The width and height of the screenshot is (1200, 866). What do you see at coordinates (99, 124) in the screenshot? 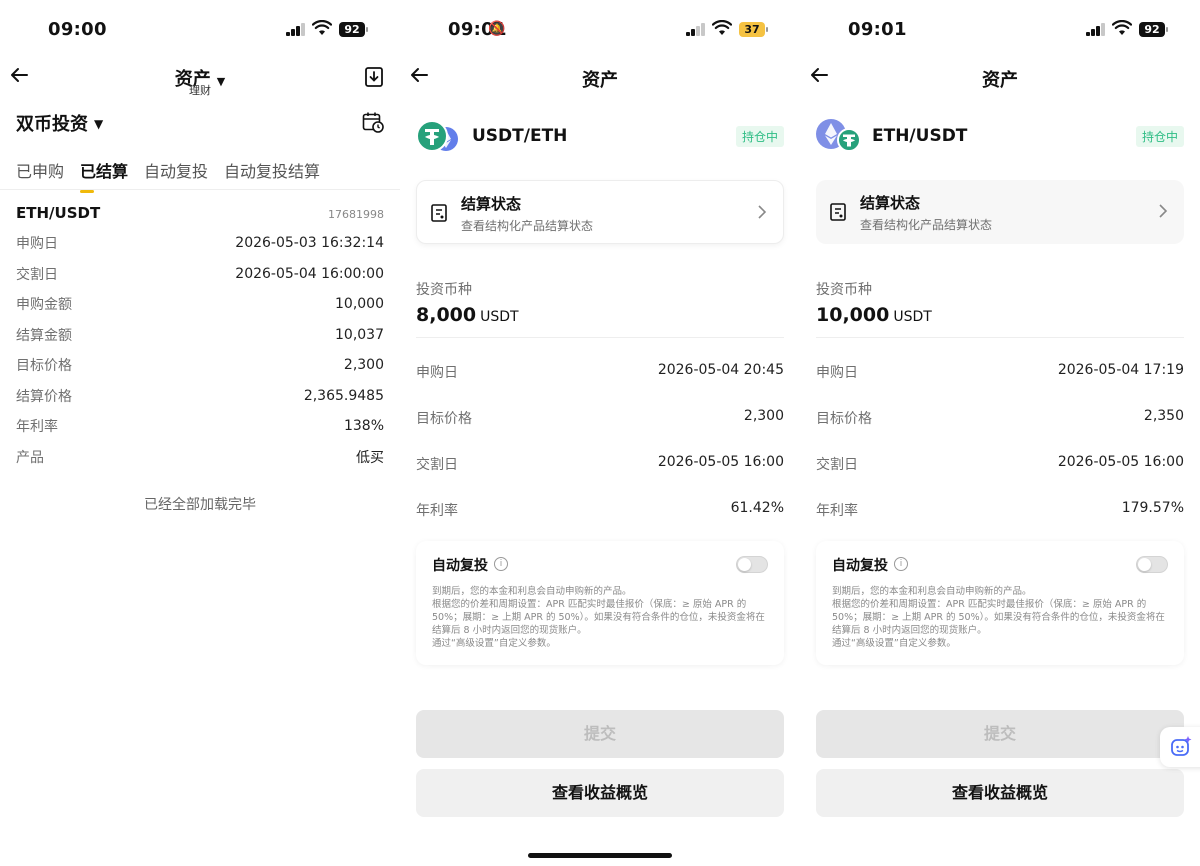
I see `dropdown-caret-icon: ▼` at bounding box center [99, 124].